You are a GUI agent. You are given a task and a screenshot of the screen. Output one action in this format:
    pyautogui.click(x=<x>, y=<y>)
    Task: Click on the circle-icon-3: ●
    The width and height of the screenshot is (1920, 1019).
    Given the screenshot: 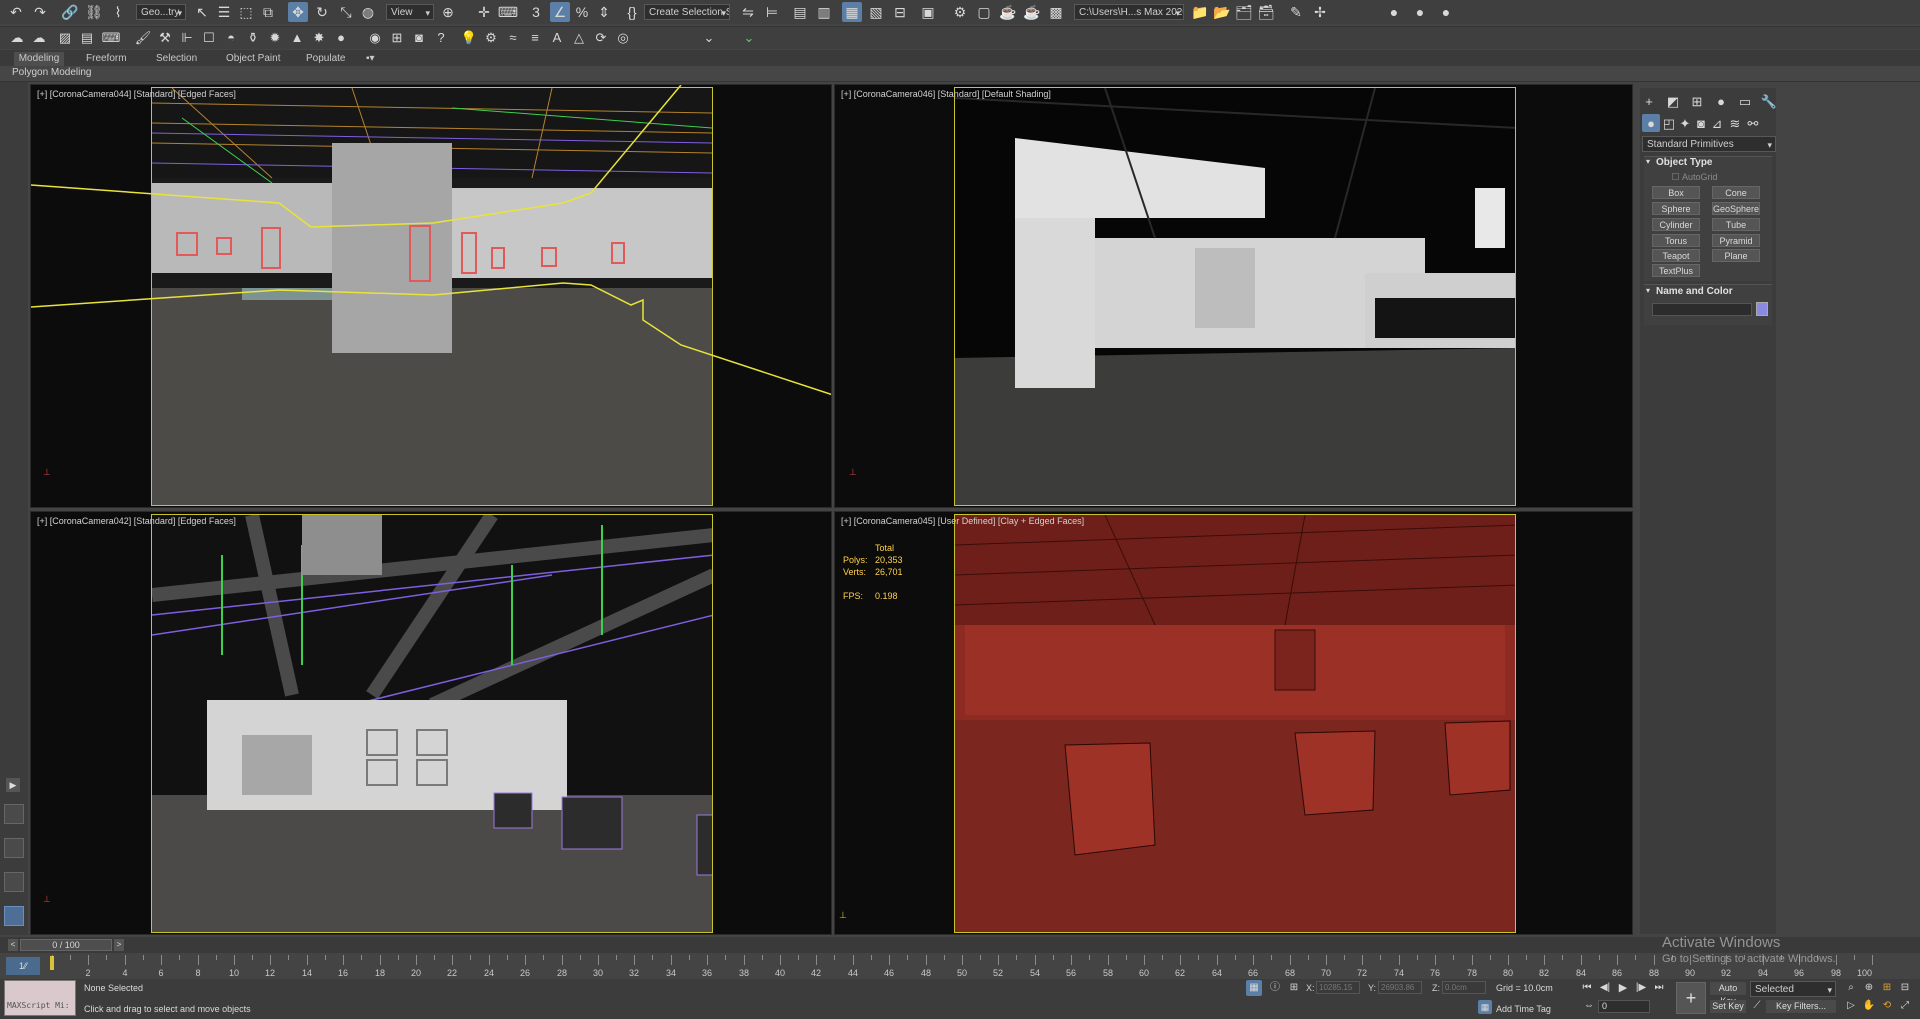 What is the action you would take?
    pyautogui.click(x=1446, y=12)
    